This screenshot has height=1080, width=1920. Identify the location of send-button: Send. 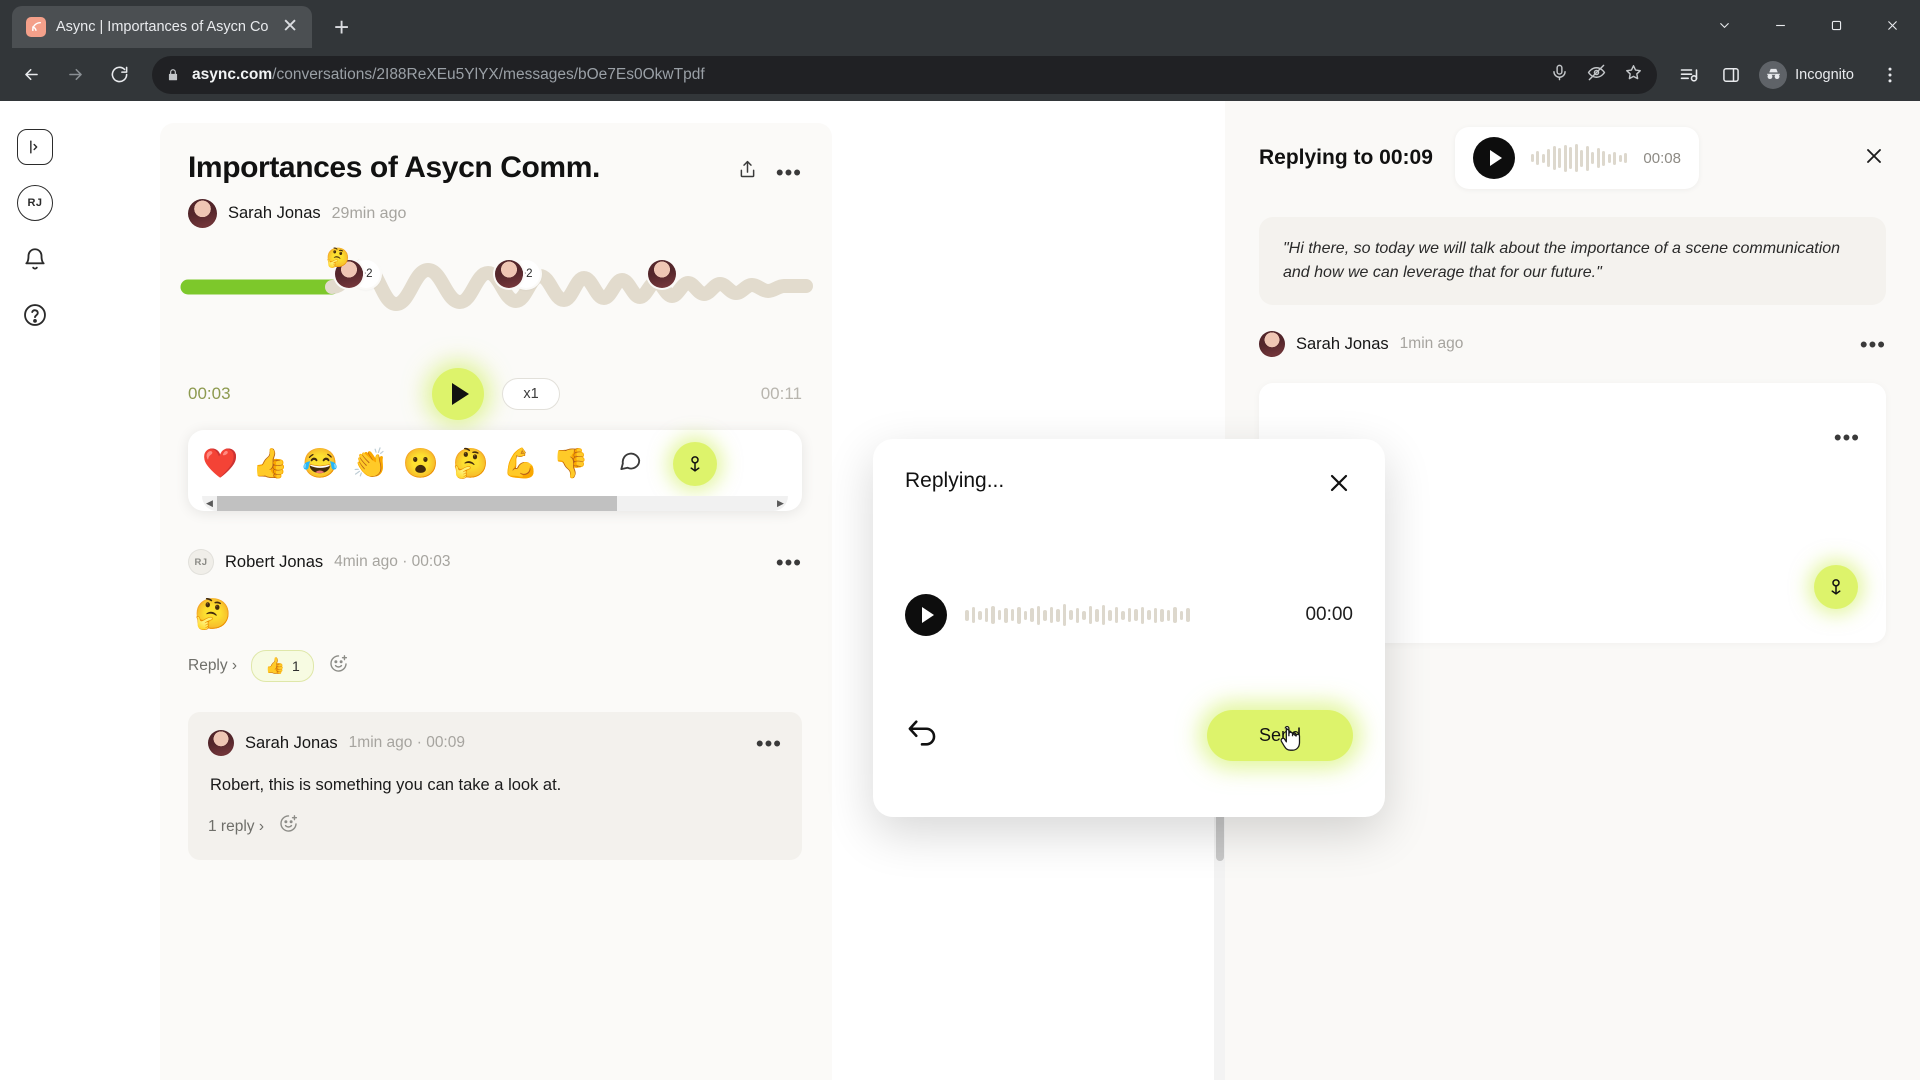
(1279, 736).